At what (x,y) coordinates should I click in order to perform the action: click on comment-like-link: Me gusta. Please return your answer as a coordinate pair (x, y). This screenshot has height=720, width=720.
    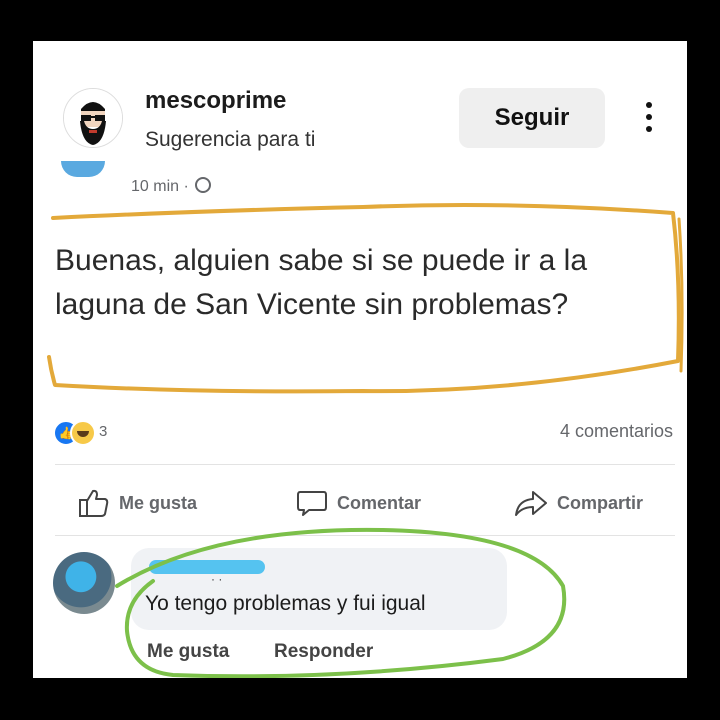
    Looking at the image, I should click on (188, 652).